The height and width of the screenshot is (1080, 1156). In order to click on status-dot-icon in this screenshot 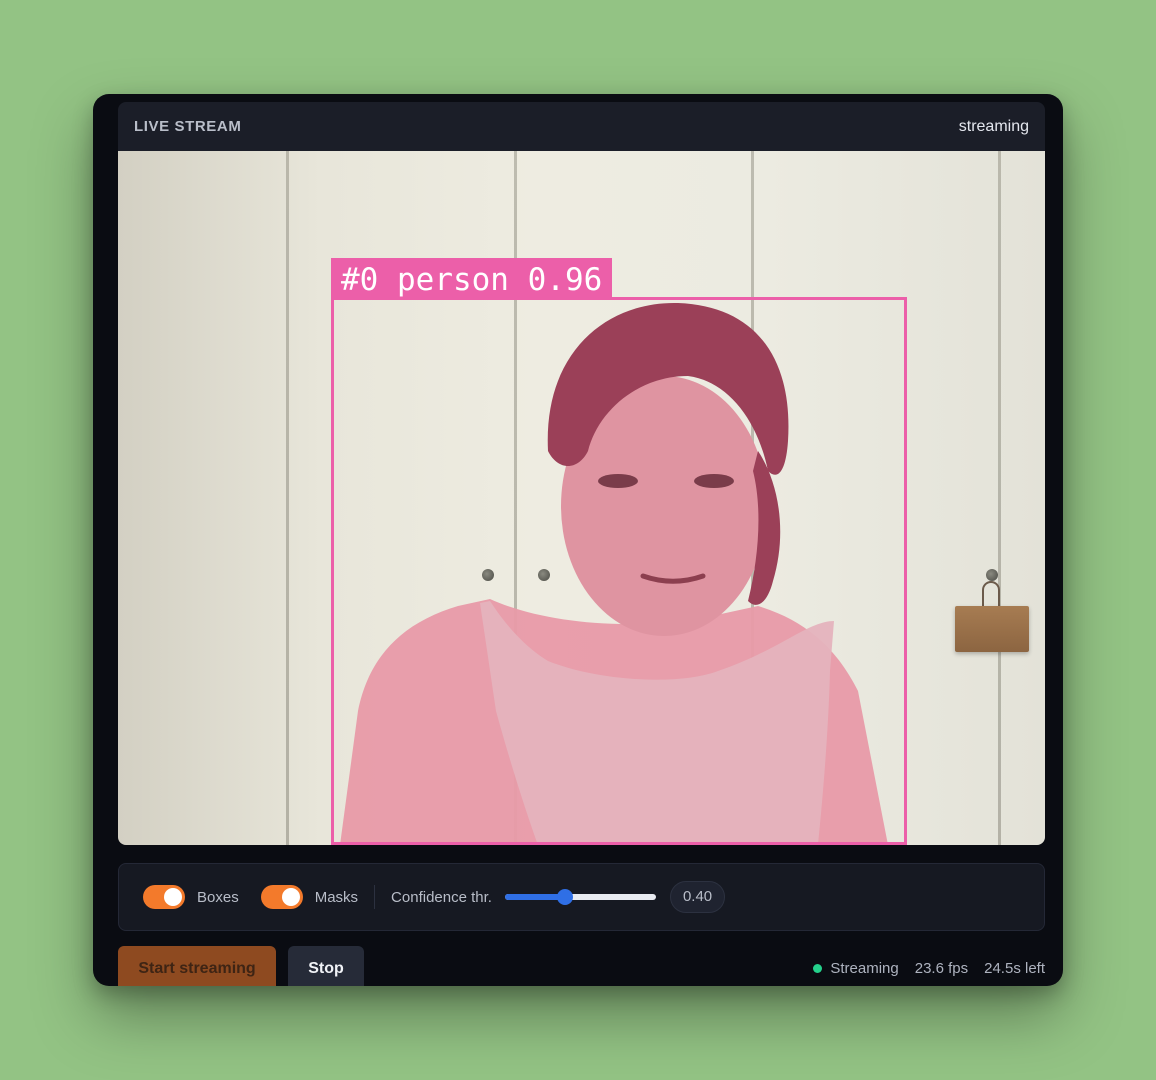, I will do `click(818, 968)`.